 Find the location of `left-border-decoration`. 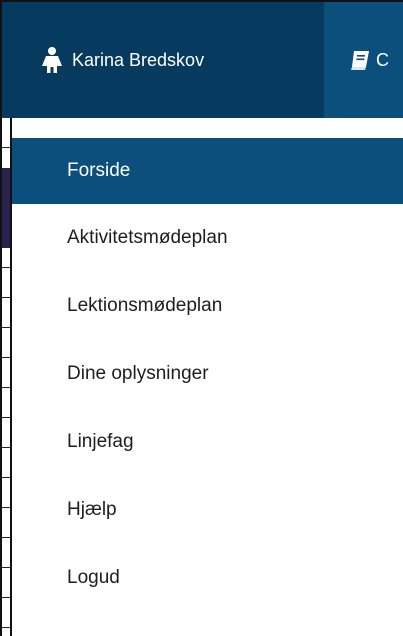

left-border-decoration is located at coordinates (5, 377).